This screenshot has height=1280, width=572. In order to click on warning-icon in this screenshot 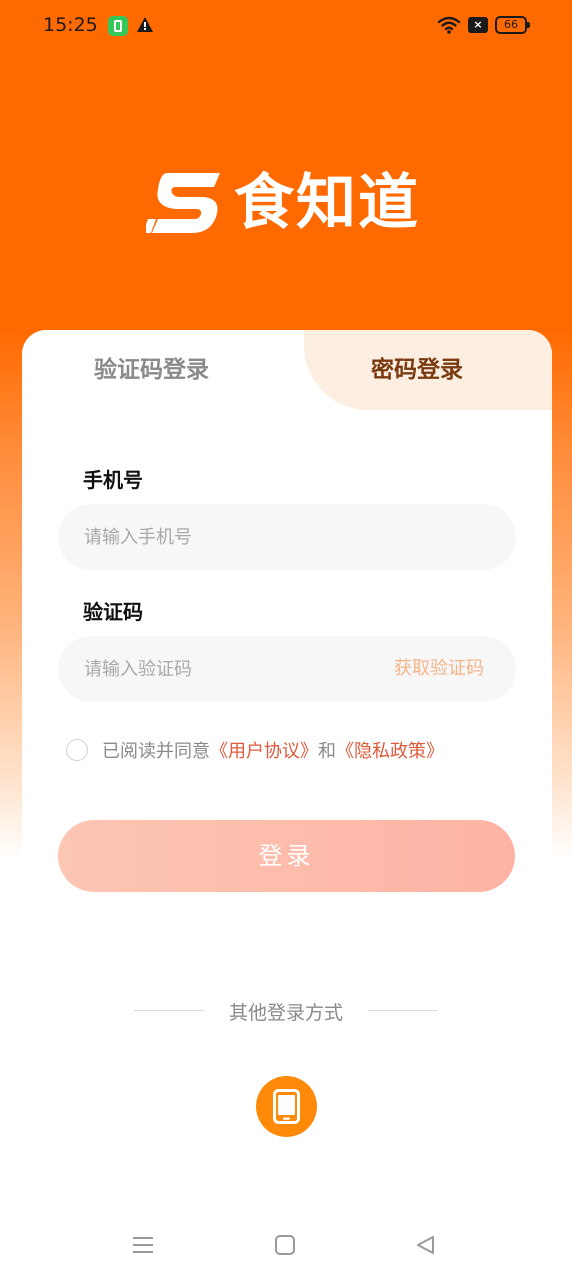, I will do `click(145, 24)`.